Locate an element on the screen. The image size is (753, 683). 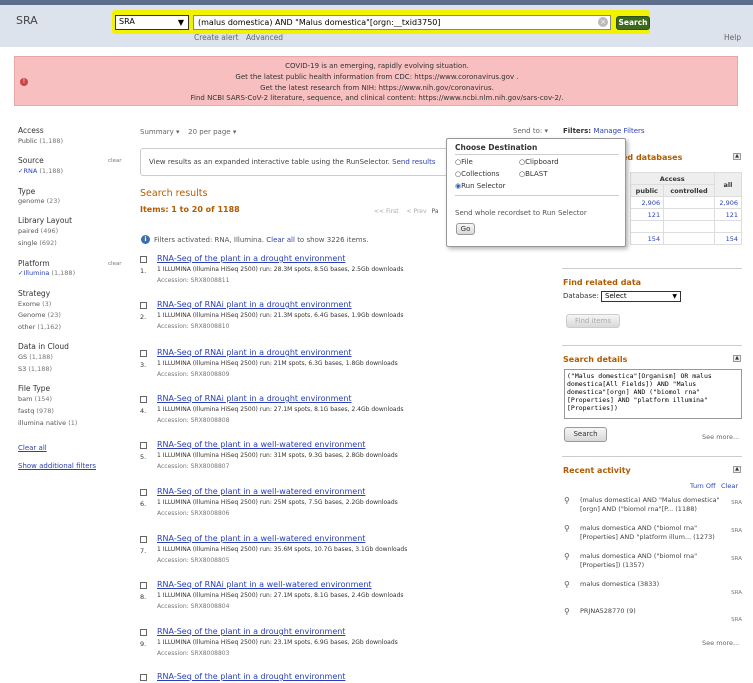
first-page-link: << First is located at coordinates (386, 211).